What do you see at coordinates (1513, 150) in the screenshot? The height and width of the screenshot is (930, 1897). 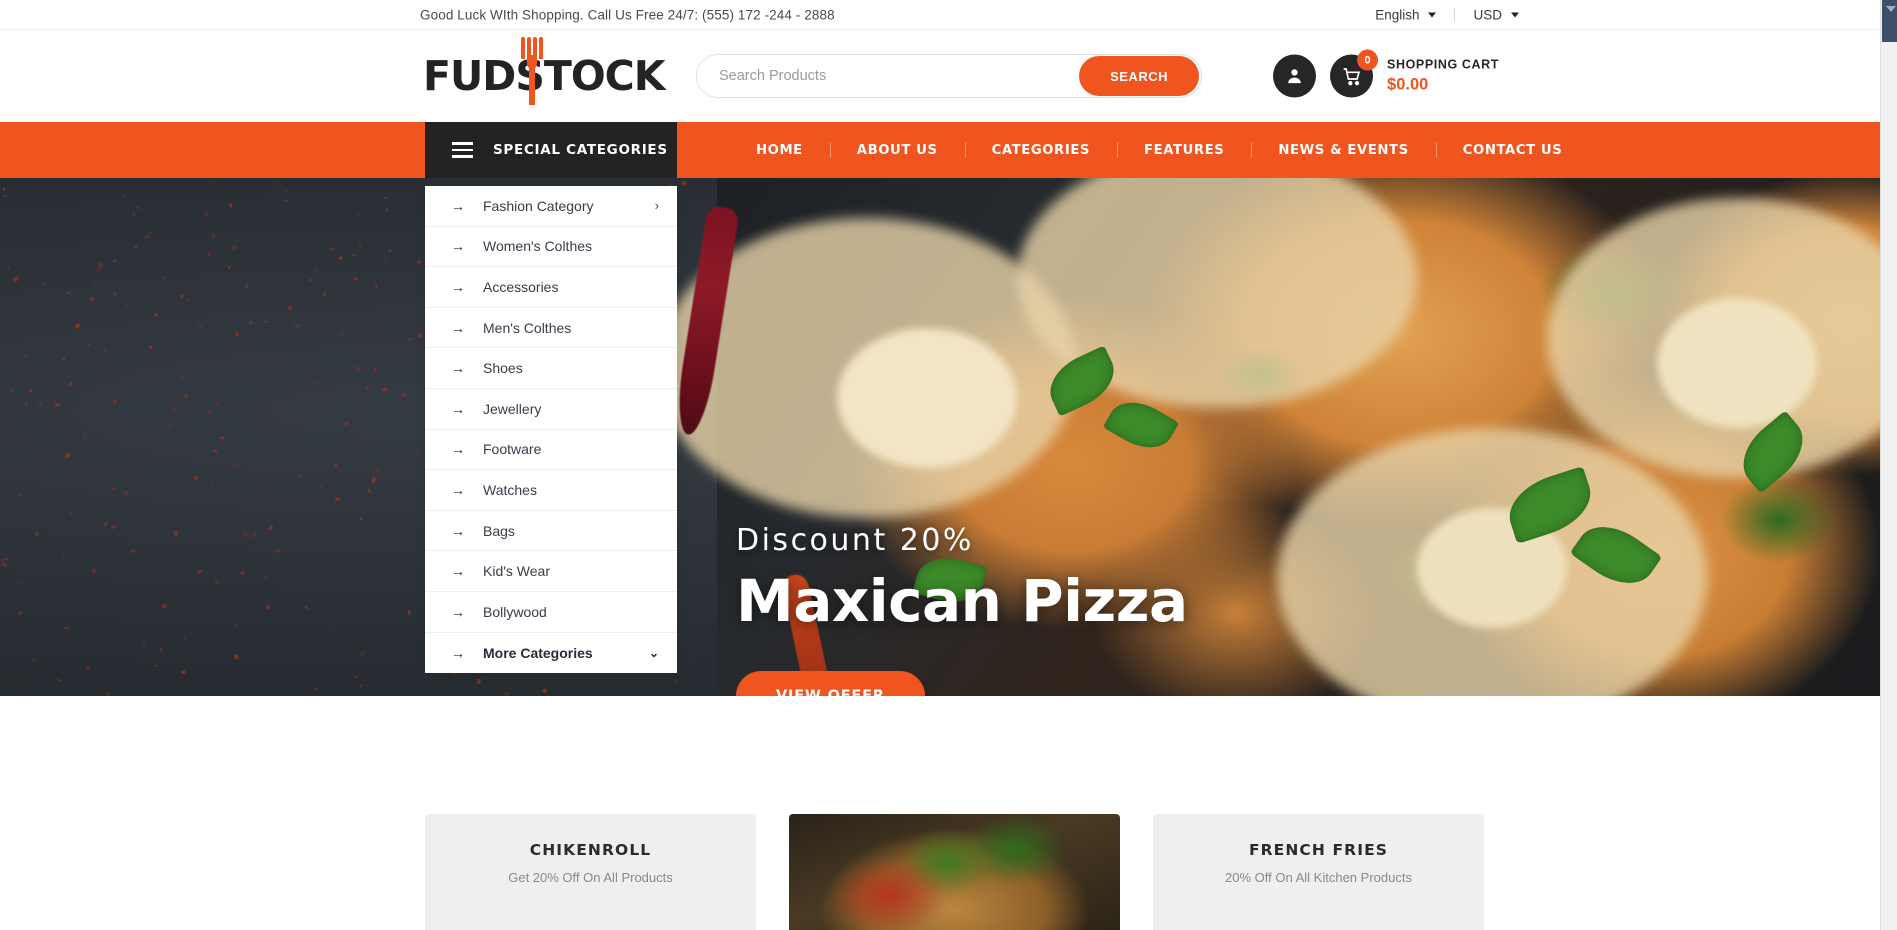 I see `nav-item-contact-us: CONTACT US` at bounding box center [1513, 150].